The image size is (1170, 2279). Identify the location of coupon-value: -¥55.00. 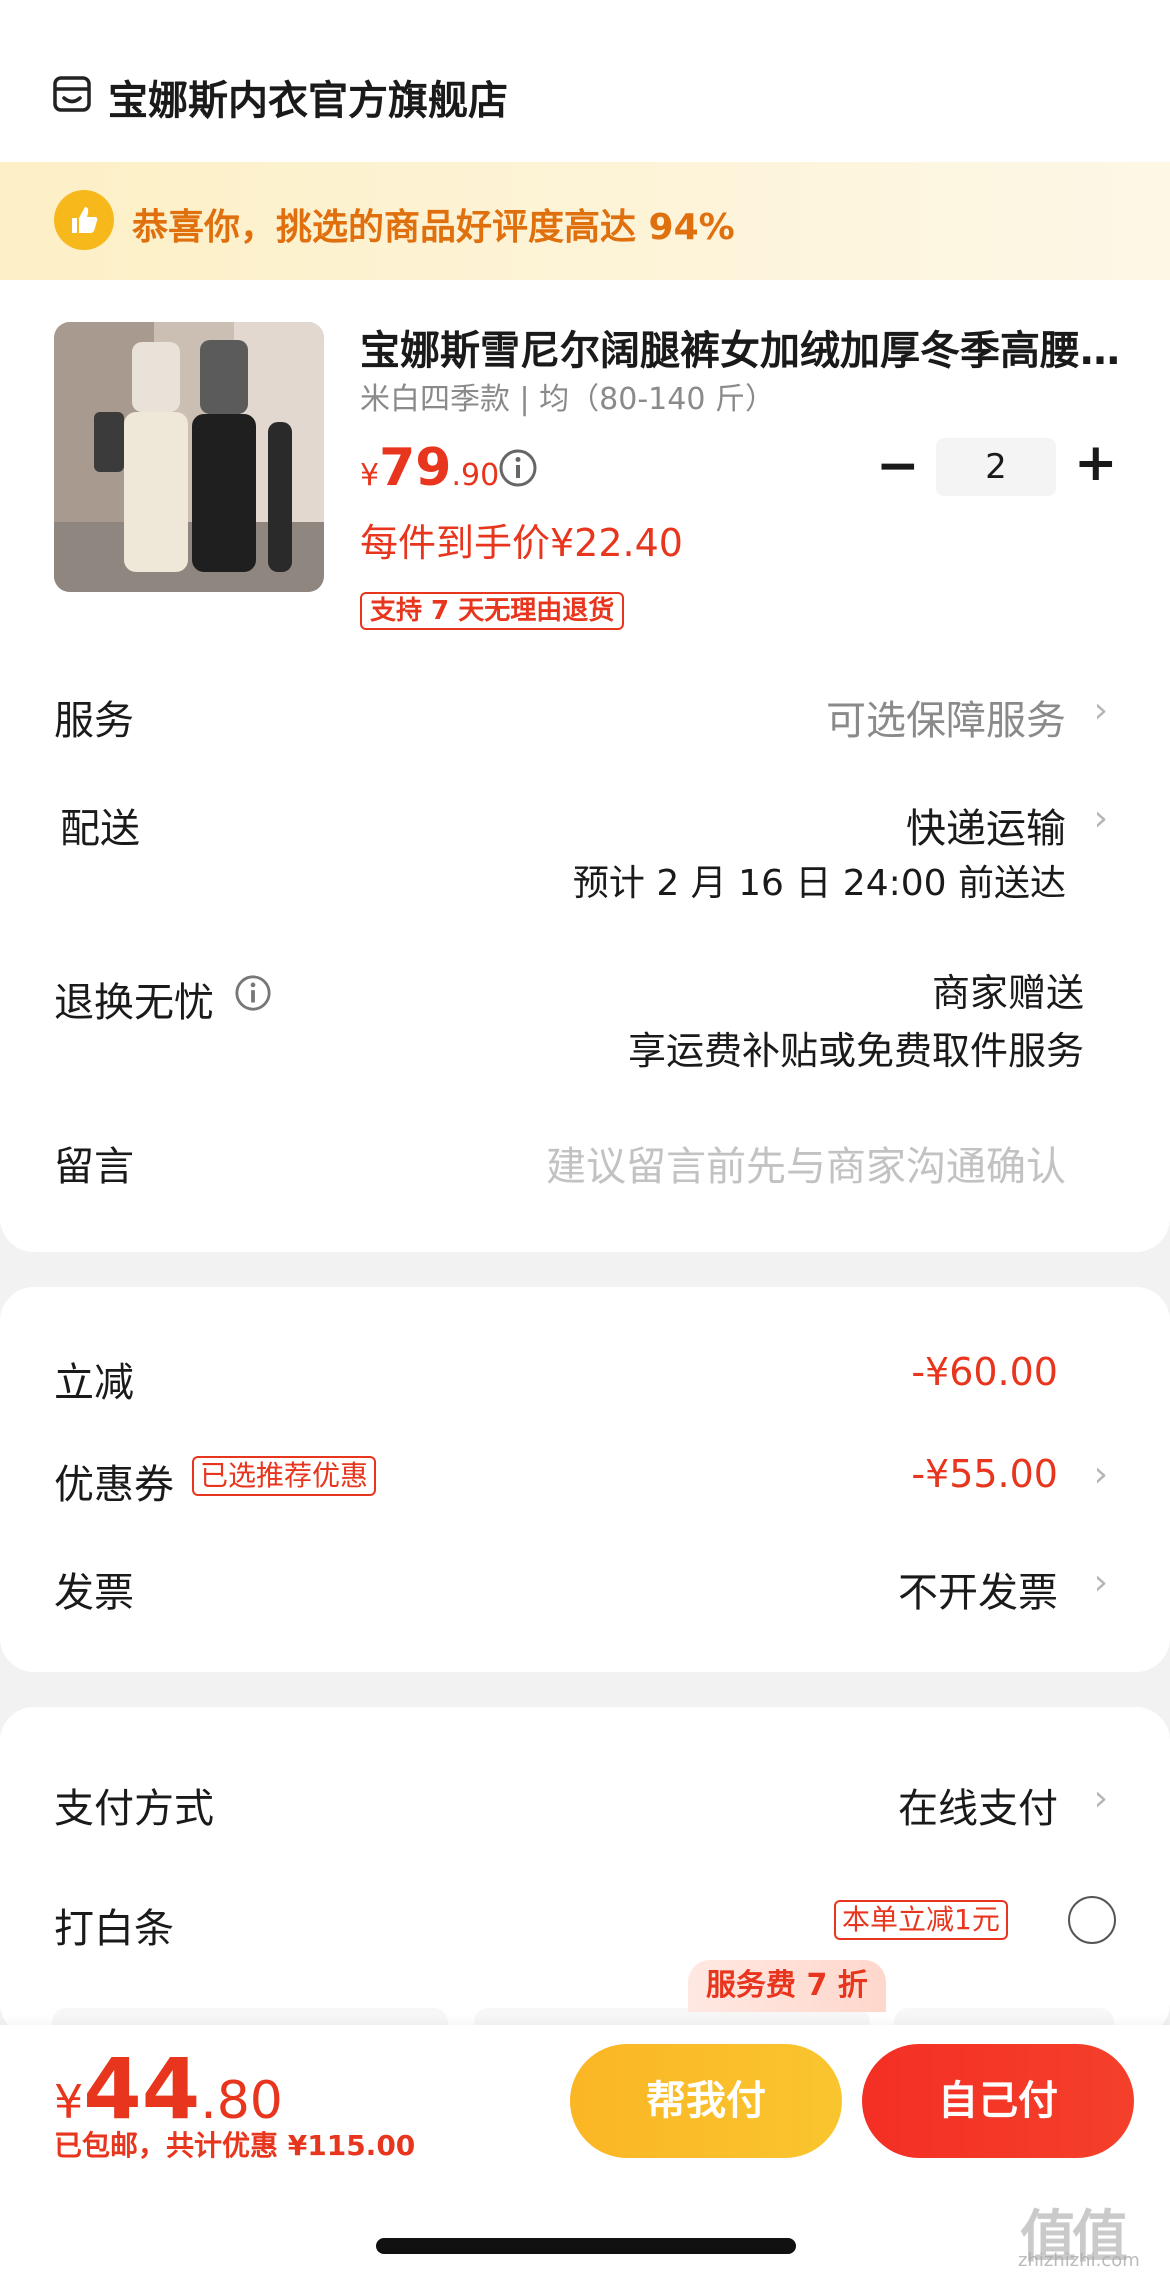
(984, 1474).